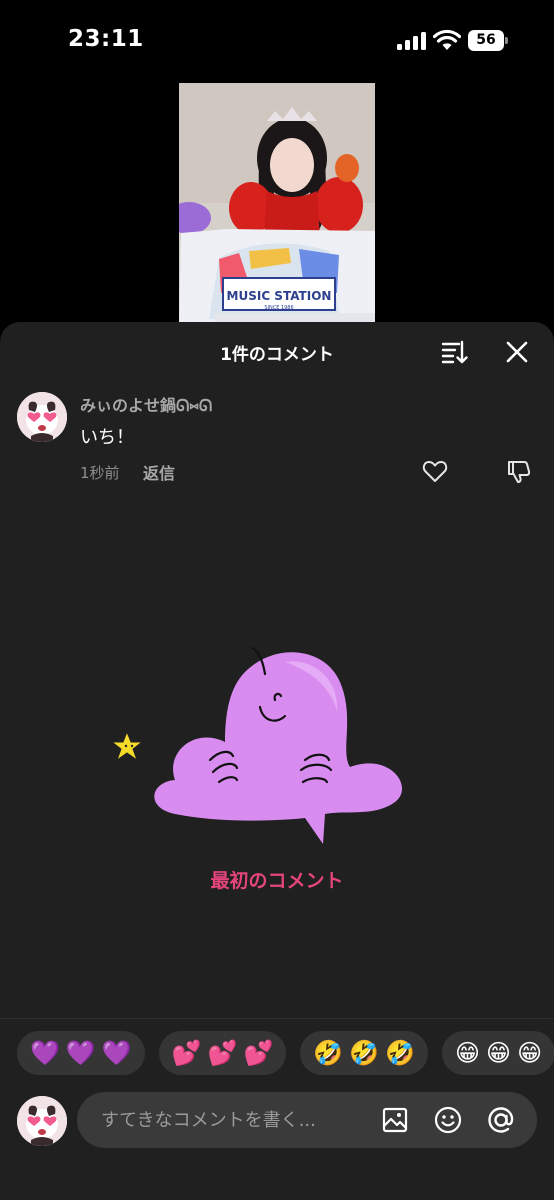  Describe the element at coordinates (256, 745) in the screenshot. I see `empty-state-illustration` at that location.